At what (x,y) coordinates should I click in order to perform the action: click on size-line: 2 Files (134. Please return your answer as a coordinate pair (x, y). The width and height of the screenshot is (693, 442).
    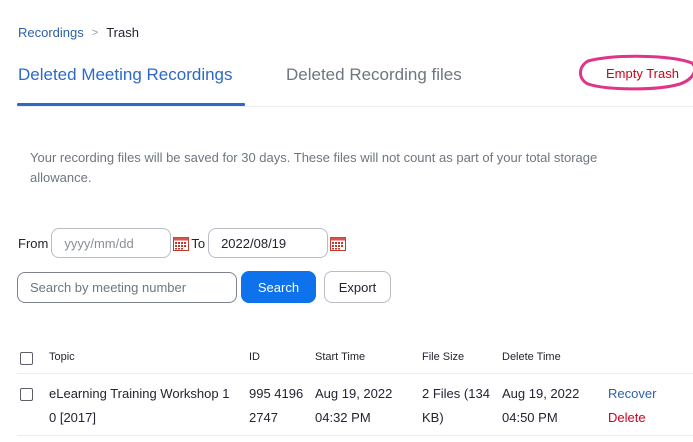
    Looking at the image, I should click on (456, 393).